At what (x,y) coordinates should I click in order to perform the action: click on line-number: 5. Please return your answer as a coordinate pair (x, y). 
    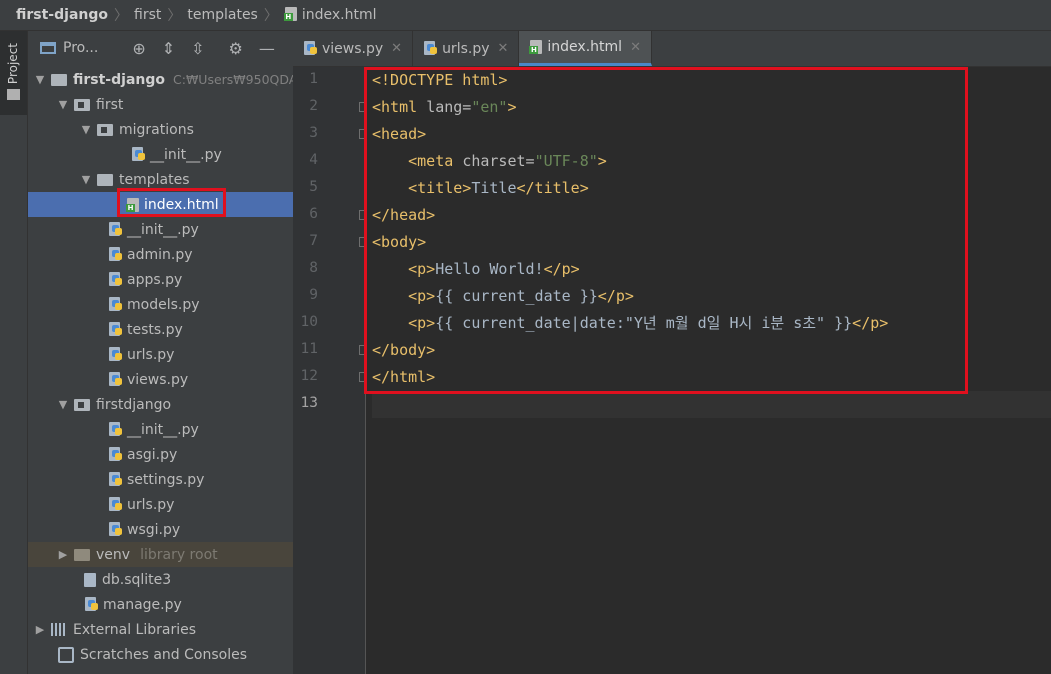
    Looking at the image, I should click on (313, 187).